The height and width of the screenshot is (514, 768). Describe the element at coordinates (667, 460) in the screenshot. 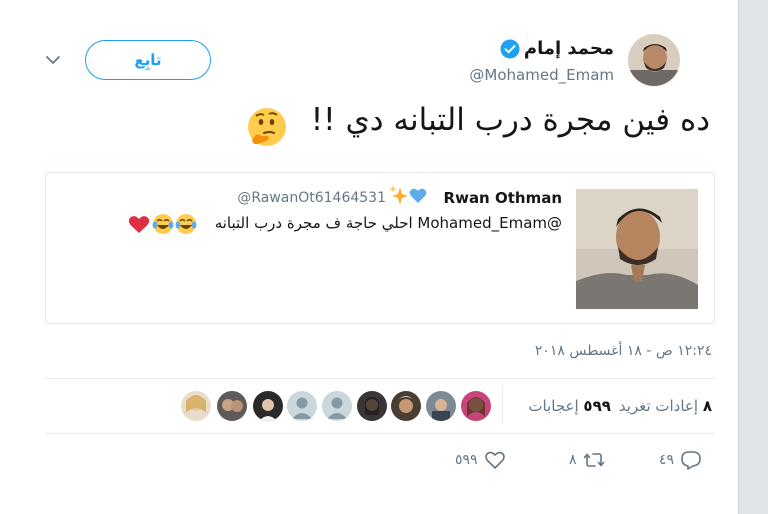

I see `reply-count: ٤٩` at that location.